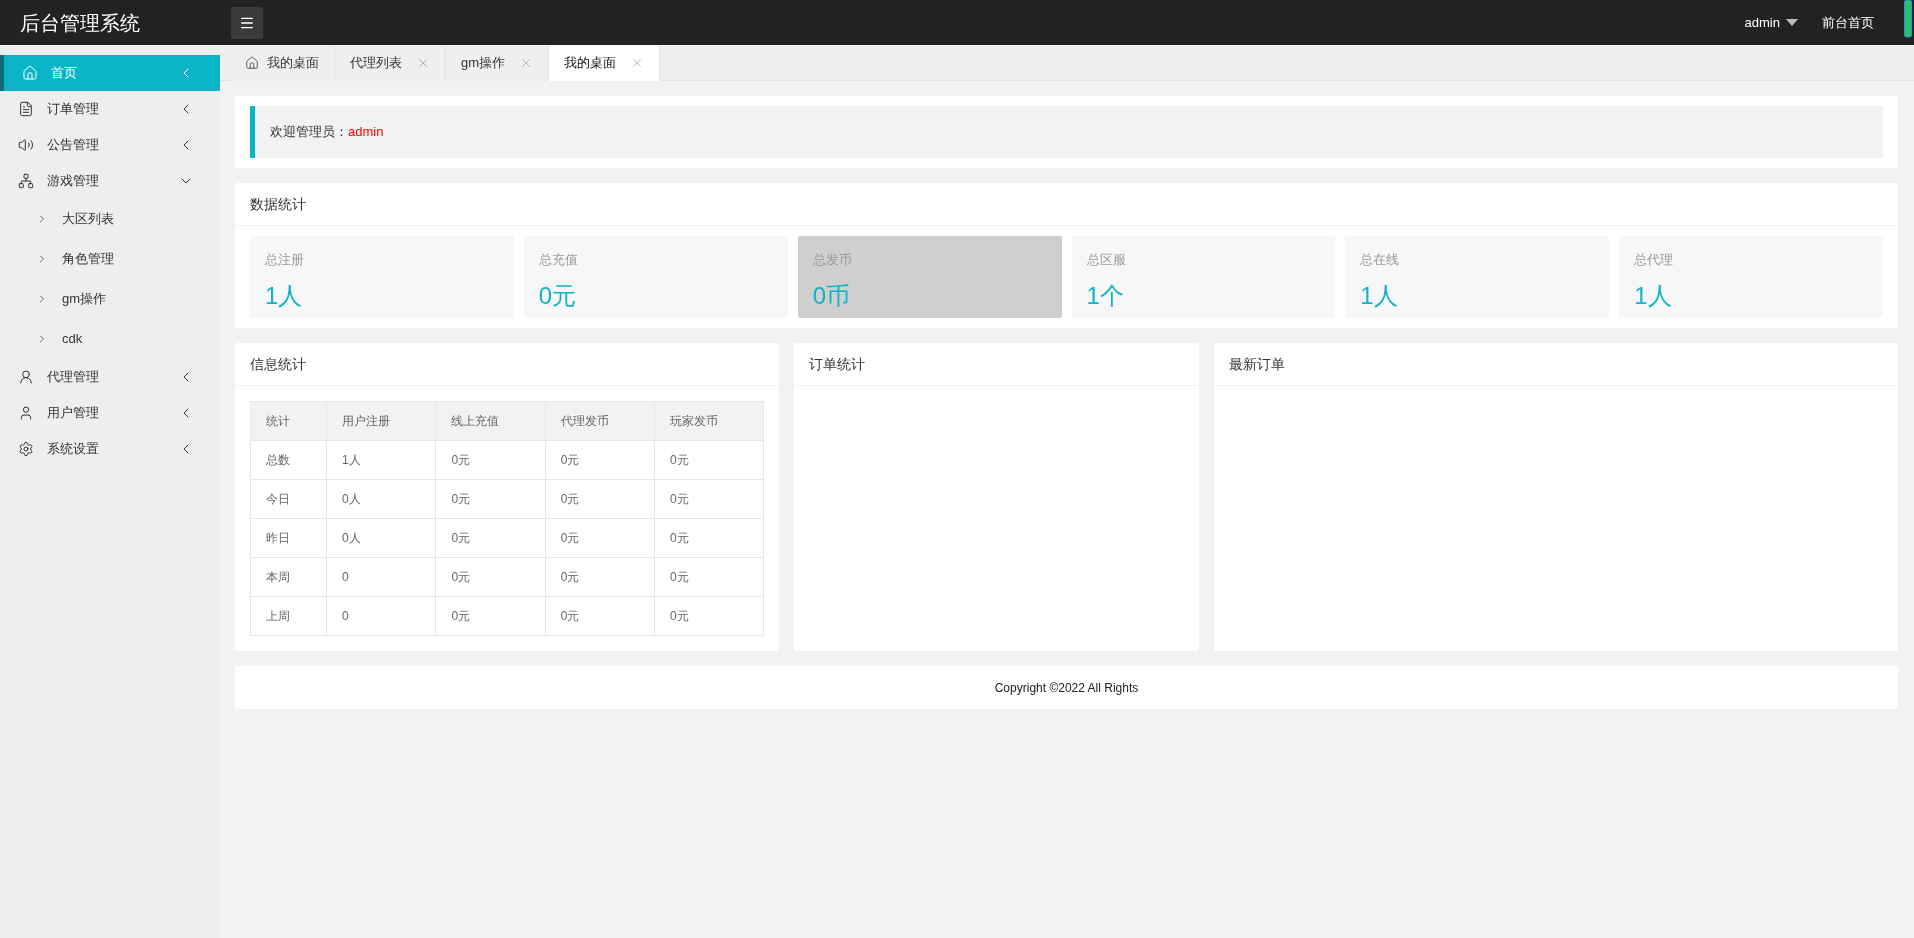 The height and width of the screenshot is (938, 1914). I want to click on table-cell: 昨日, so click(288, 538).